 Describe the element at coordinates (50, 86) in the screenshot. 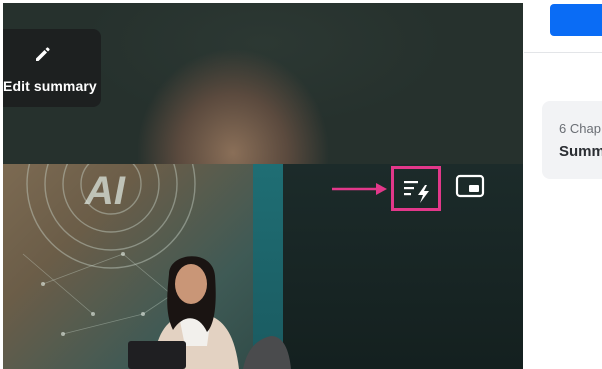

I see `edit-summary-label: Edit summary` at that location.